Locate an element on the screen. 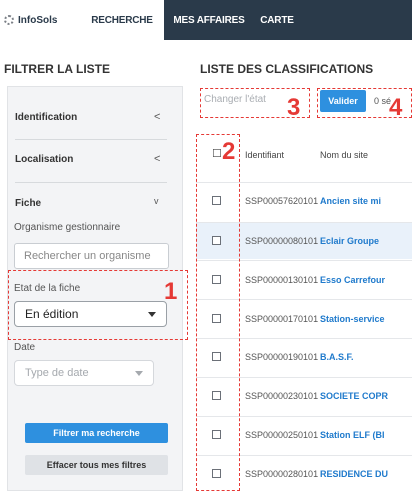 The image size is (412, 492). cell-name-link: Esso Carrefour is located at coordinates (352, 280).